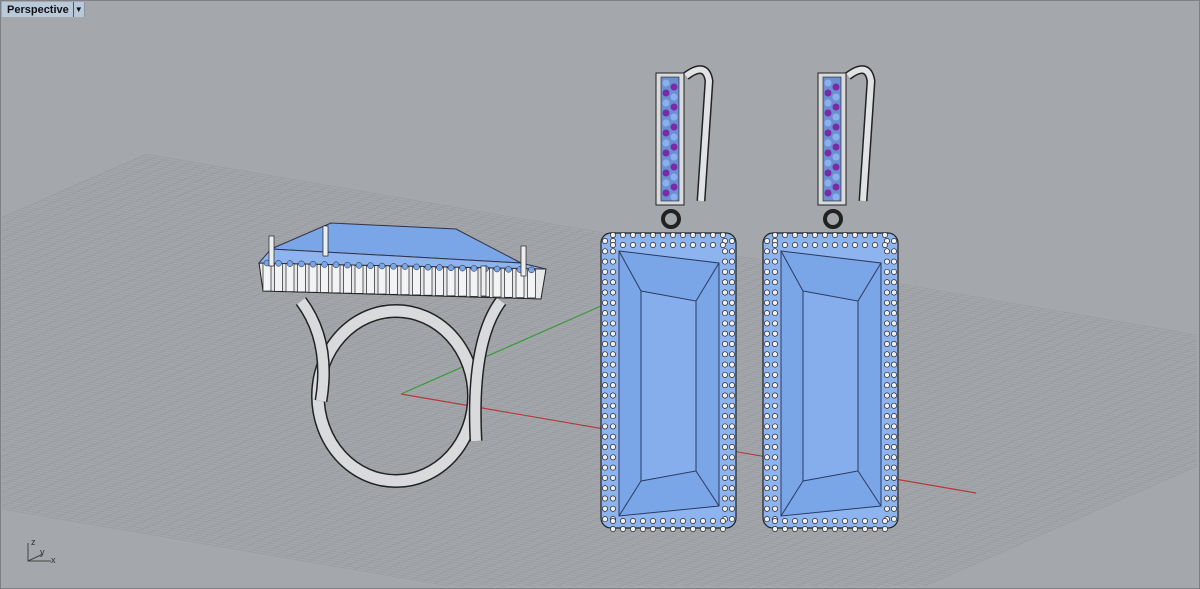  I want to click on x-axis-label: x, so click(53, 560).